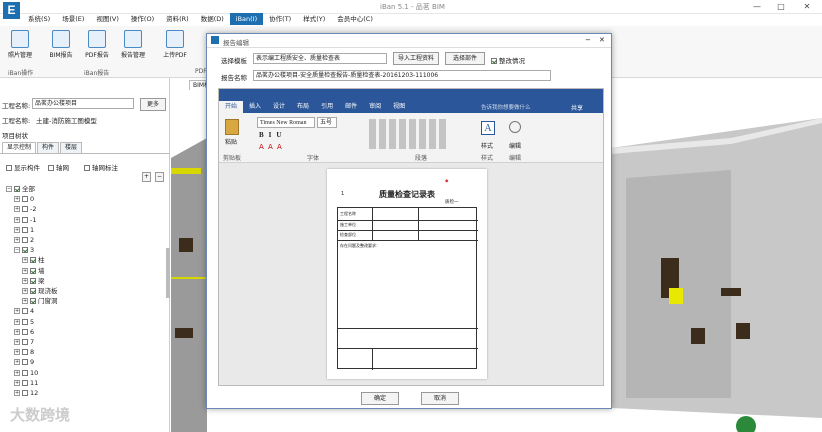  Describe the element at coordinates (577, 107) in the screenshot. I see `share-button: 共享` at that location.